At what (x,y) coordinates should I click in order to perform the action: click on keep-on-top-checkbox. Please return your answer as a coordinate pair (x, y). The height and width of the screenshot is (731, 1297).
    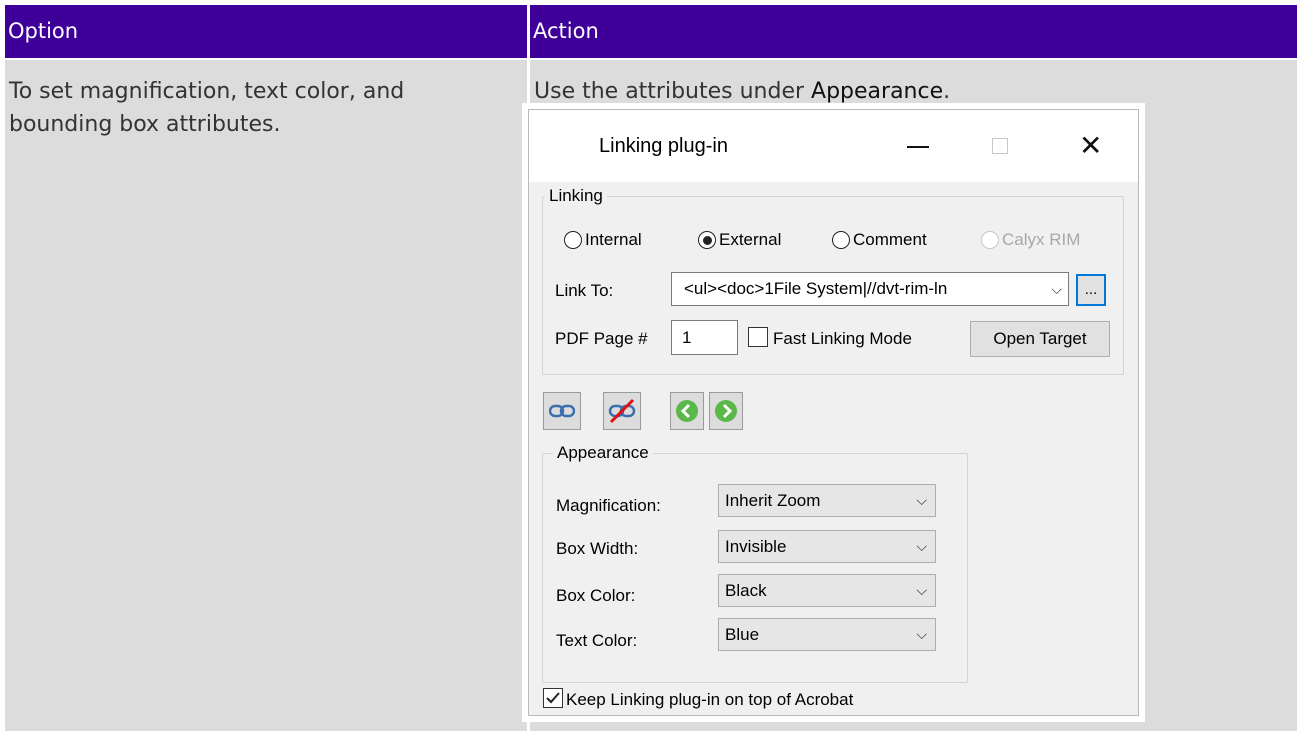
    Looking at the image, I should click on (553, 698).